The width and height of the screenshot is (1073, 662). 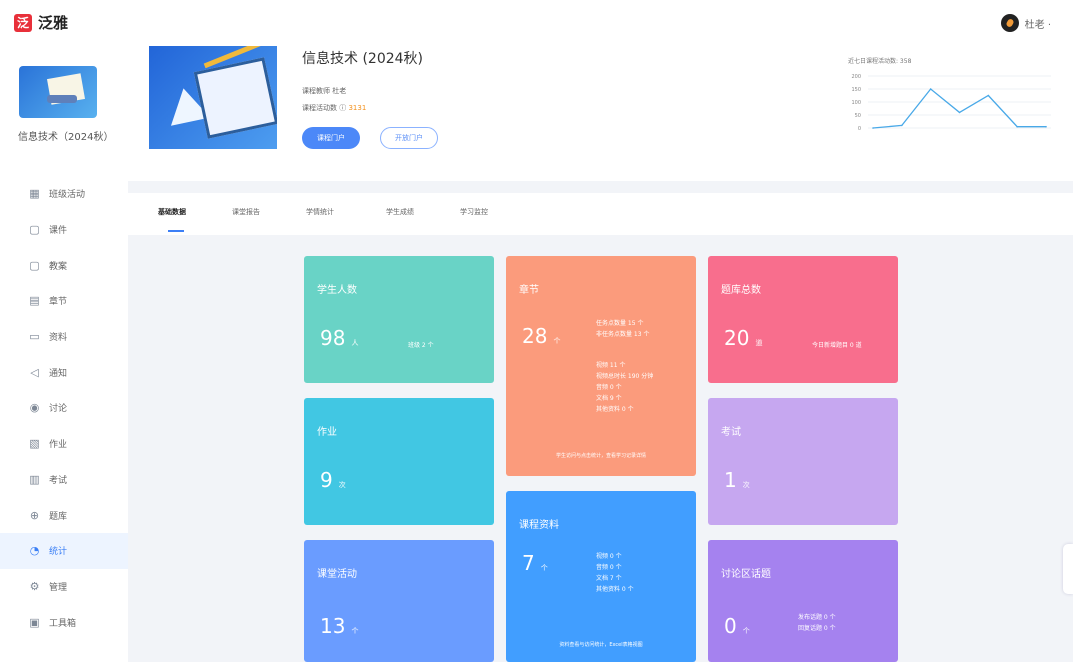 What do you see at coordinates (400, 212) in the screenshot?
I see `tab-student-grades: 学生成绩` at bounding box center [400, 212].